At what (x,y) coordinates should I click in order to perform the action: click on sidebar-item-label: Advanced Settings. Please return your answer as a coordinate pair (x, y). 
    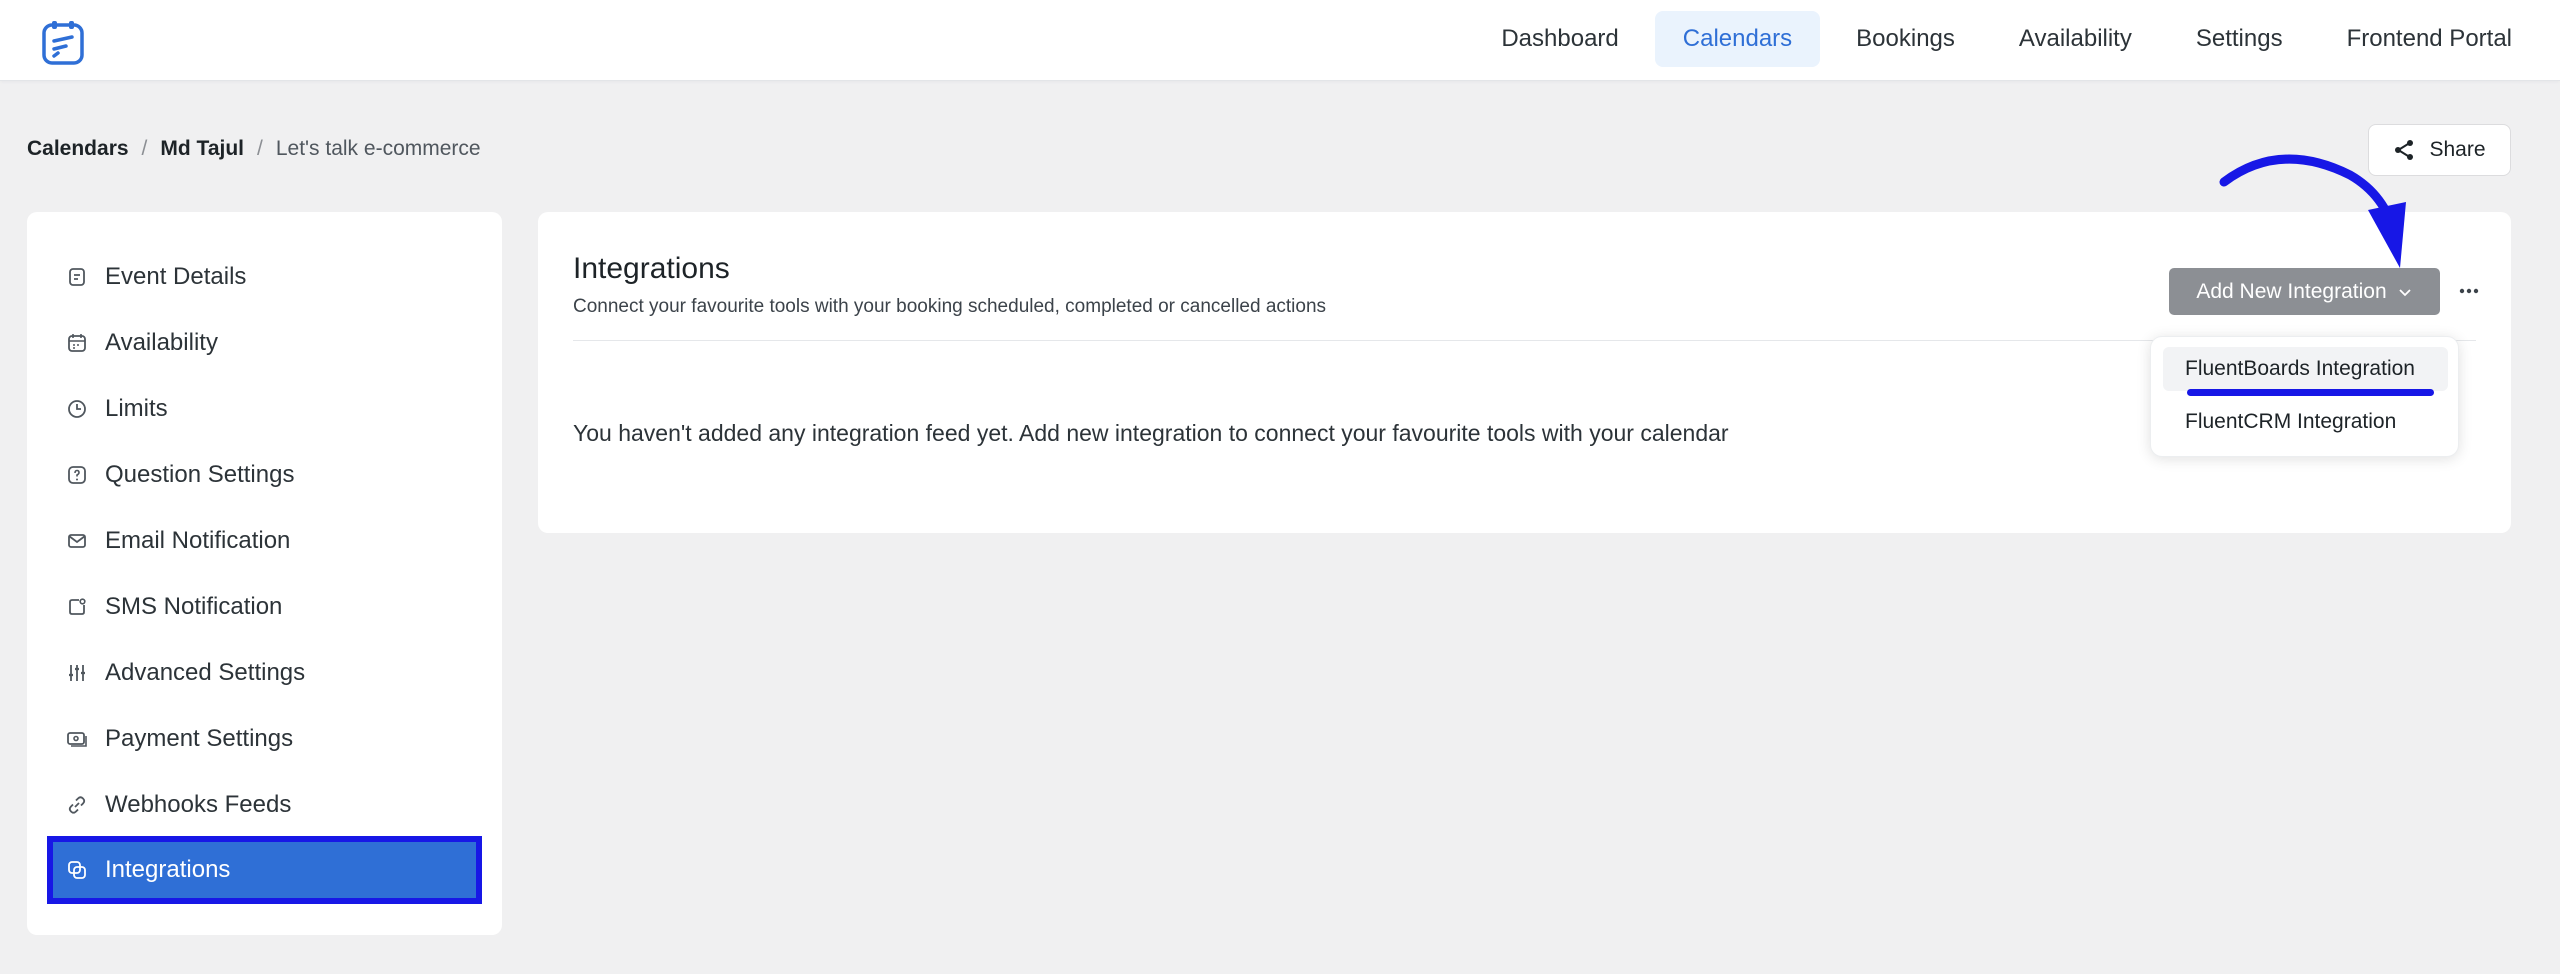
    Looking at the image, I should click on (205, 672).